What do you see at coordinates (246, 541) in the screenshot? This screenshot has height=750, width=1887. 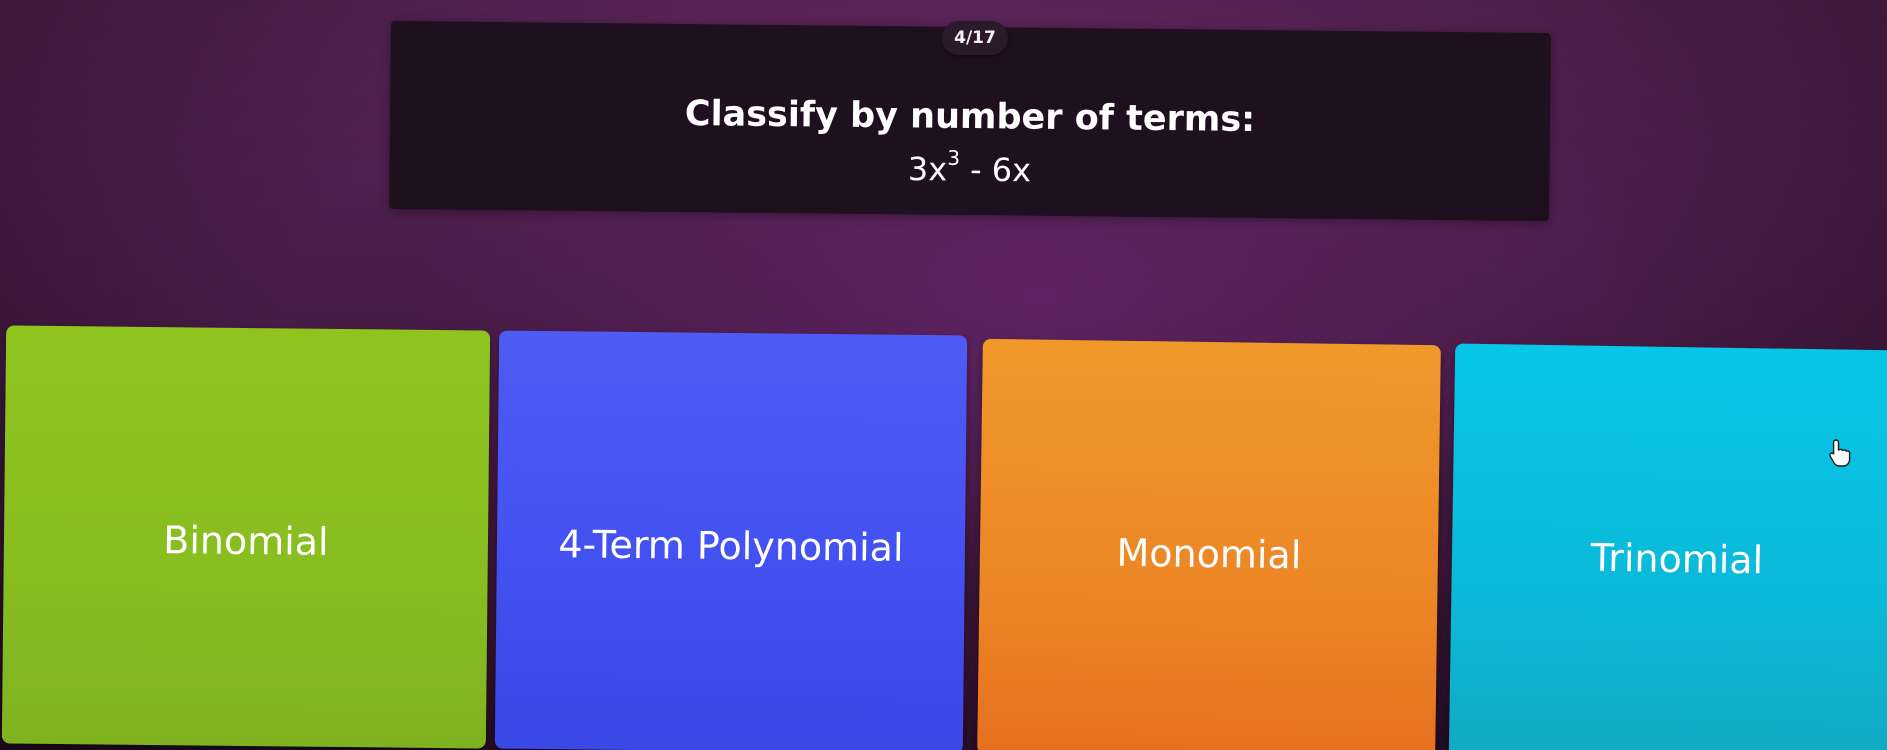 I see `answer-option-label: Binomial` at bounding box center [246, 541].